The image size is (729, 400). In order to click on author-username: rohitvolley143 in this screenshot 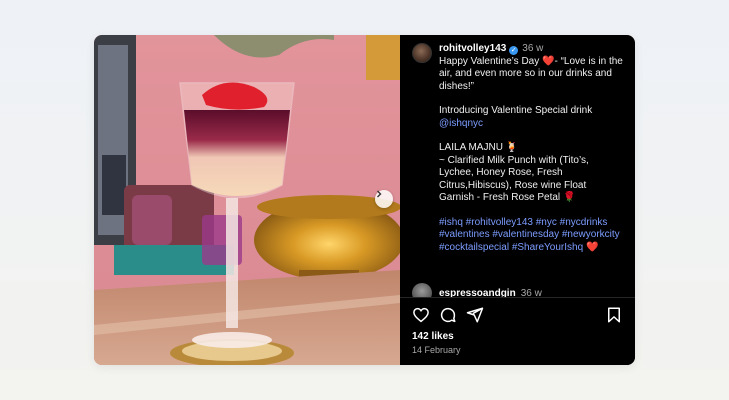, I will do `click(472, 48)`.